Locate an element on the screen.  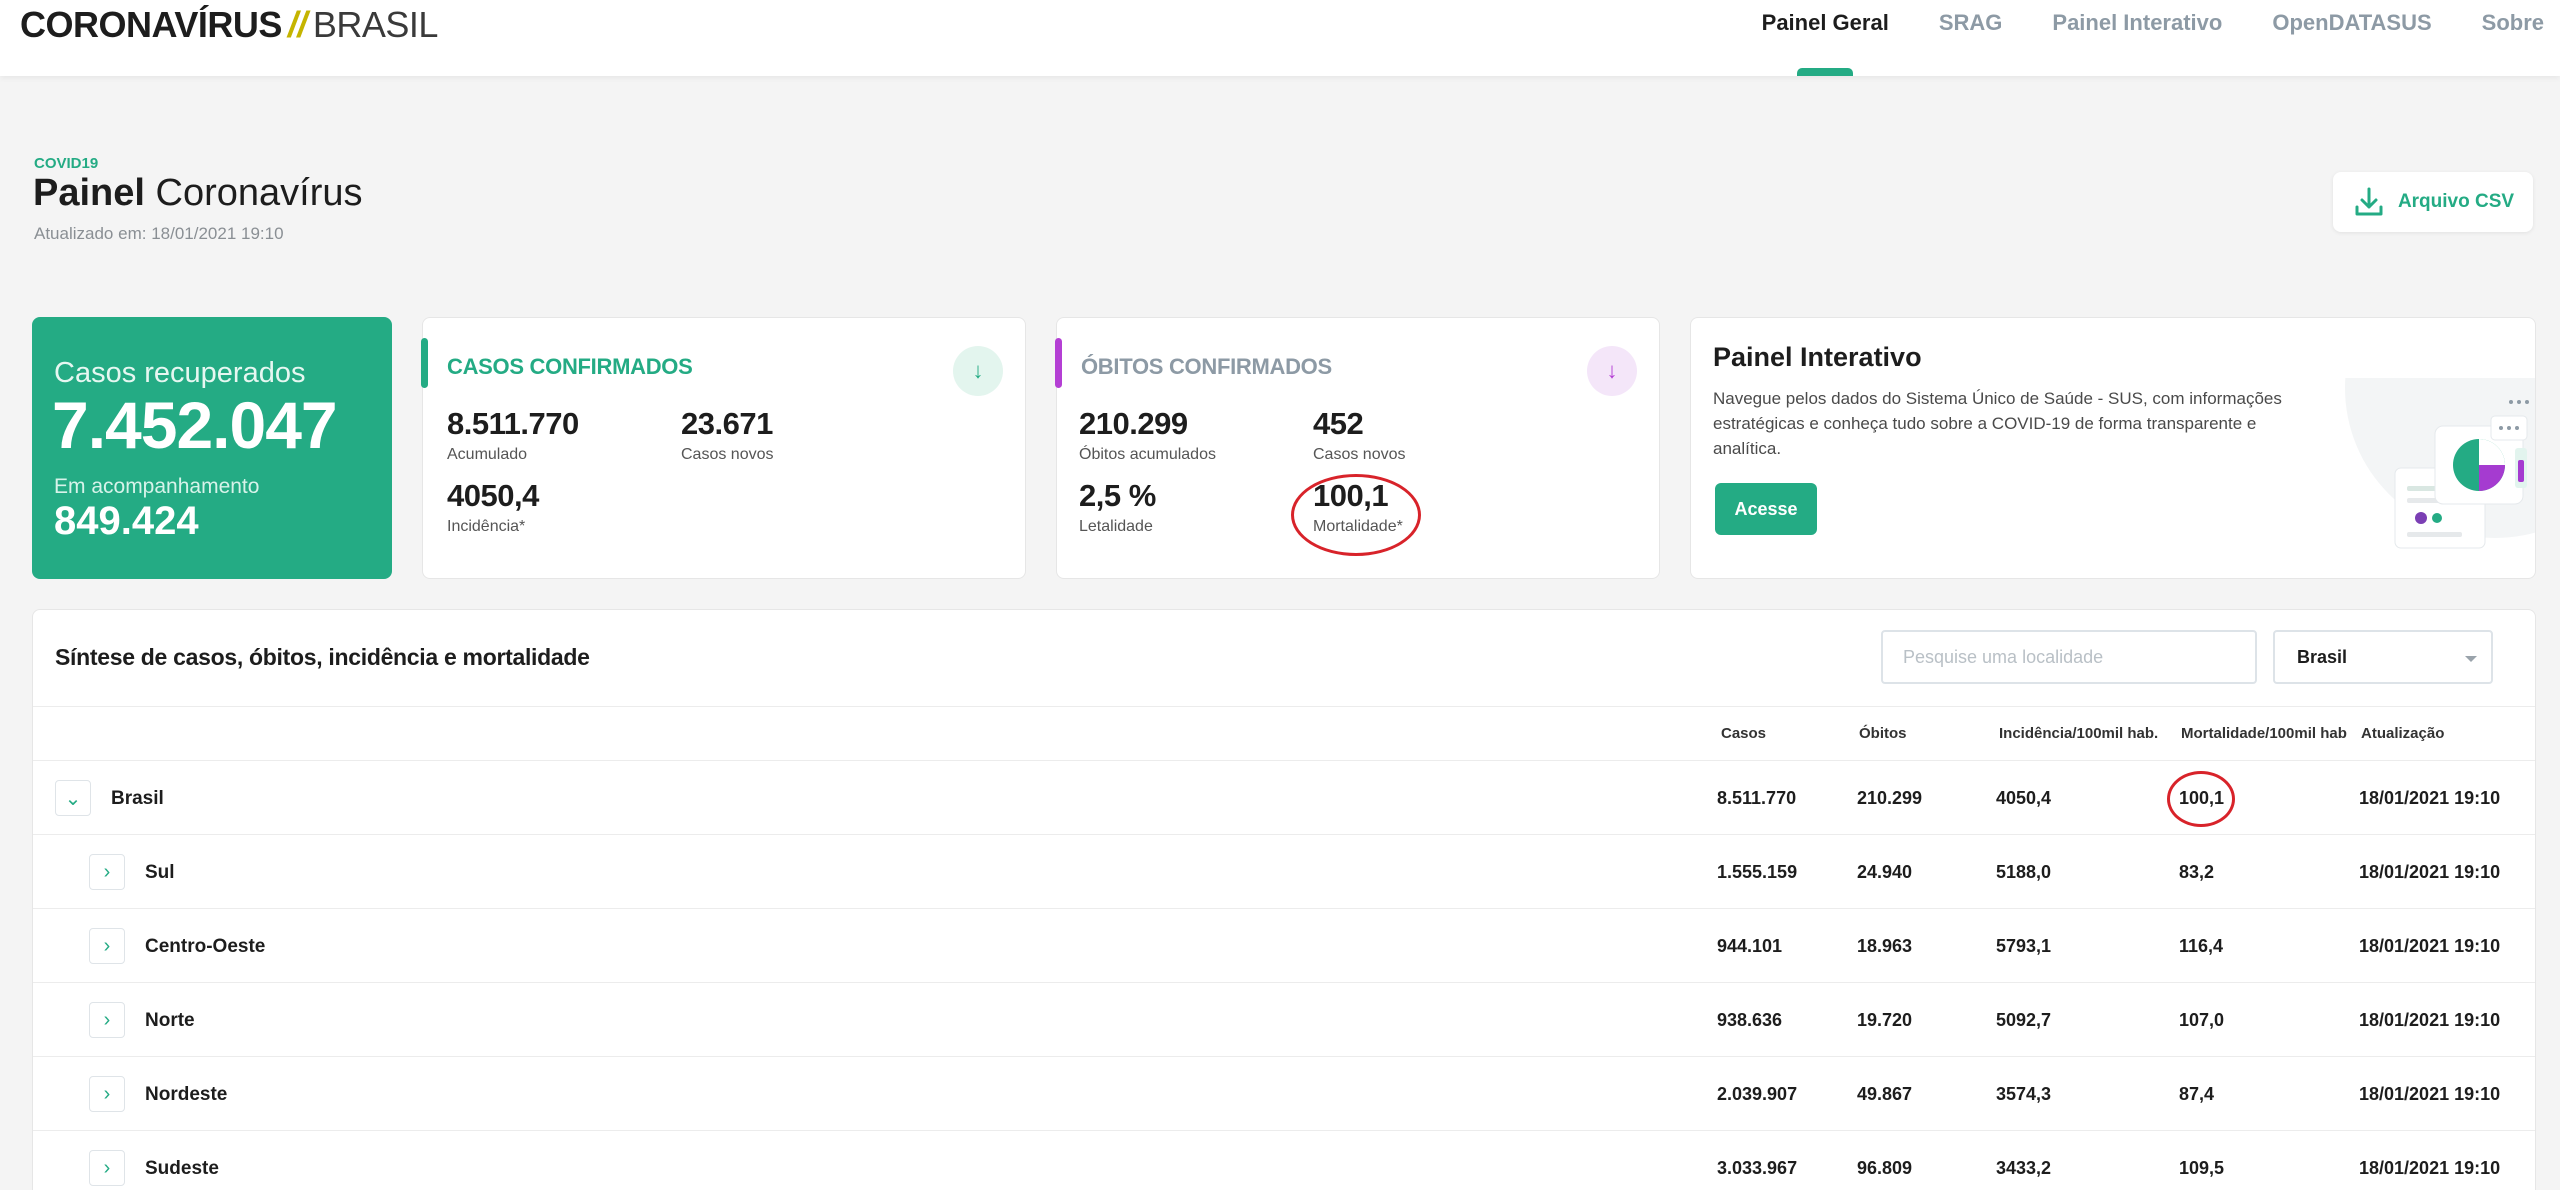
row-deaths: 96.809 is located at coordinates (1885, 1168).